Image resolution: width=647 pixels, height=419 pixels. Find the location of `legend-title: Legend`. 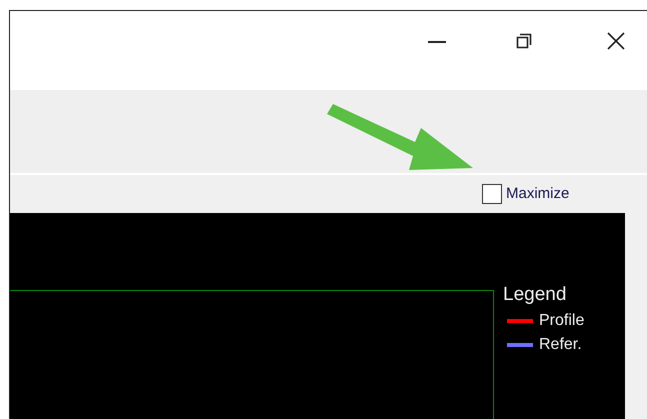

legend-title: Legend is located at coordinates (535, 295).